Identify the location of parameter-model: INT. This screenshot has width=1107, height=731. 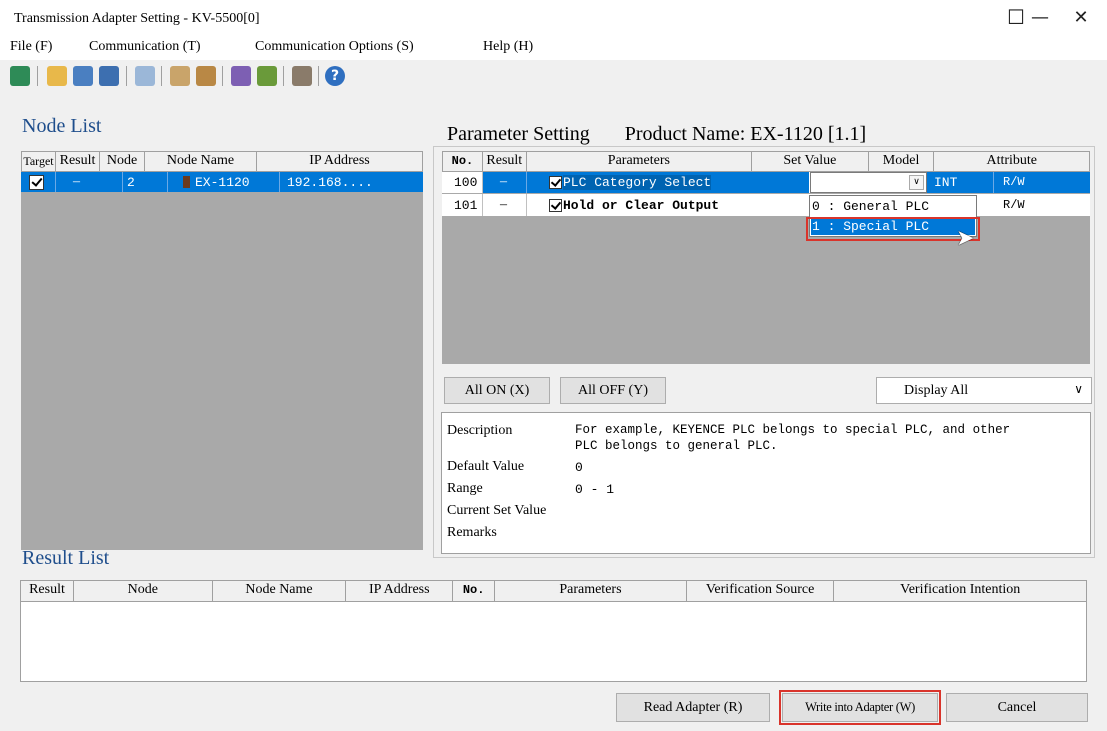
(946, 182).